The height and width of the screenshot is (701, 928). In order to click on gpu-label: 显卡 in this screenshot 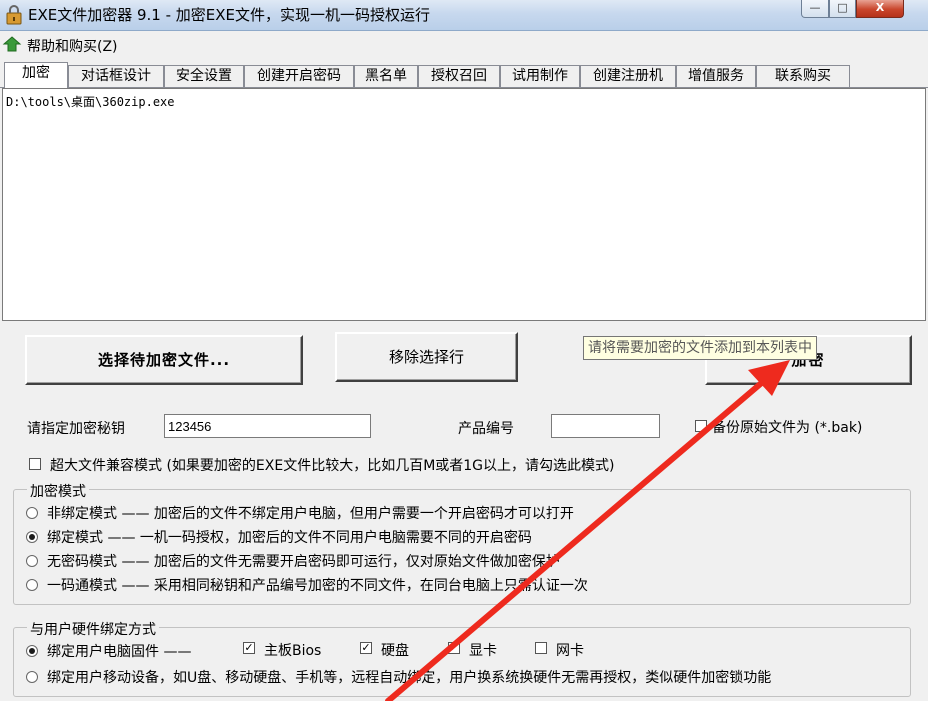, I will do `click(483, 651)`.